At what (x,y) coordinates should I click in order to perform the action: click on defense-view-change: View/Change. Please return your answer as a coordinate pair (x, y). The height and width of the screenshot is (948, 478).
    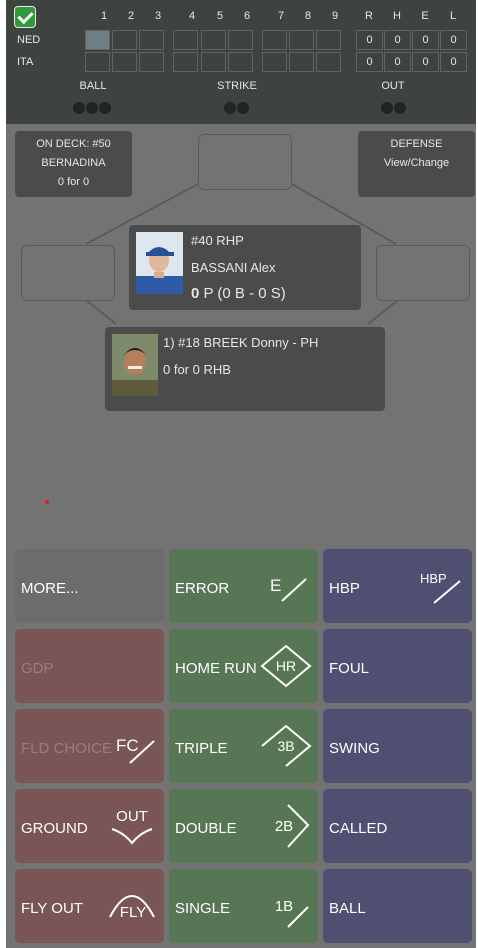
    Looking at the image, I should click on (416, 163).